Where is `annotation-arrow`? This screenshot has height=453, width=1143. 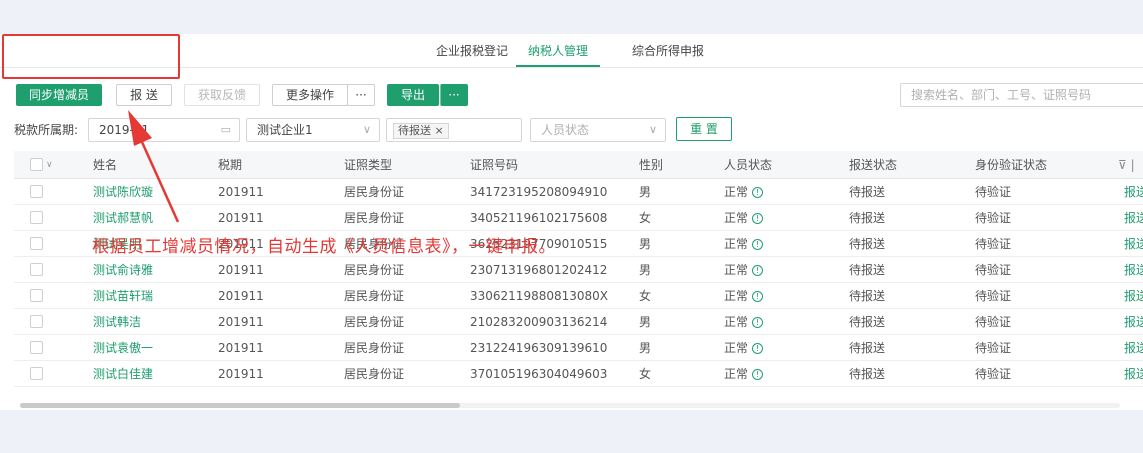 annotation-arrow is located at coordinates (154, 166).